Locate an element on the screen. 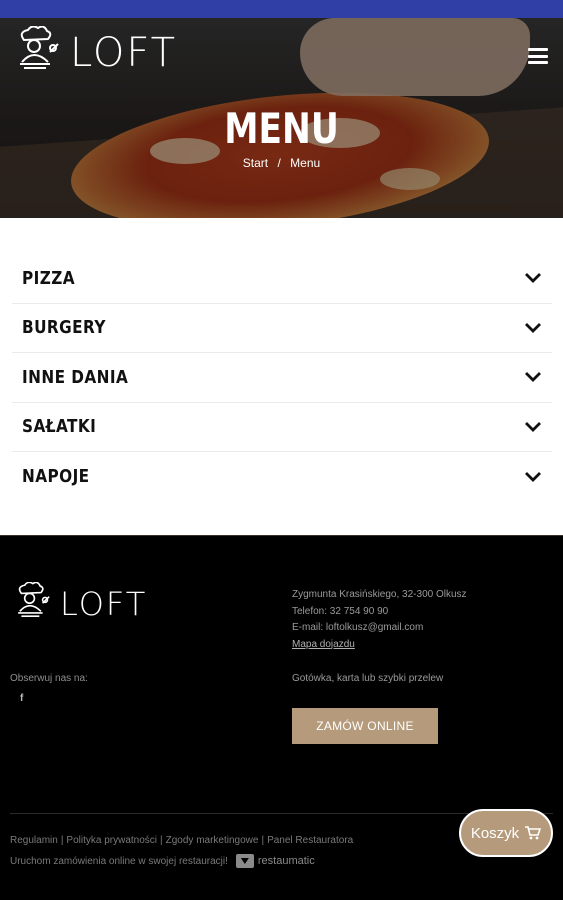  phone: Telefon: 32 754 90 90 is located at coordinates (340, 611).